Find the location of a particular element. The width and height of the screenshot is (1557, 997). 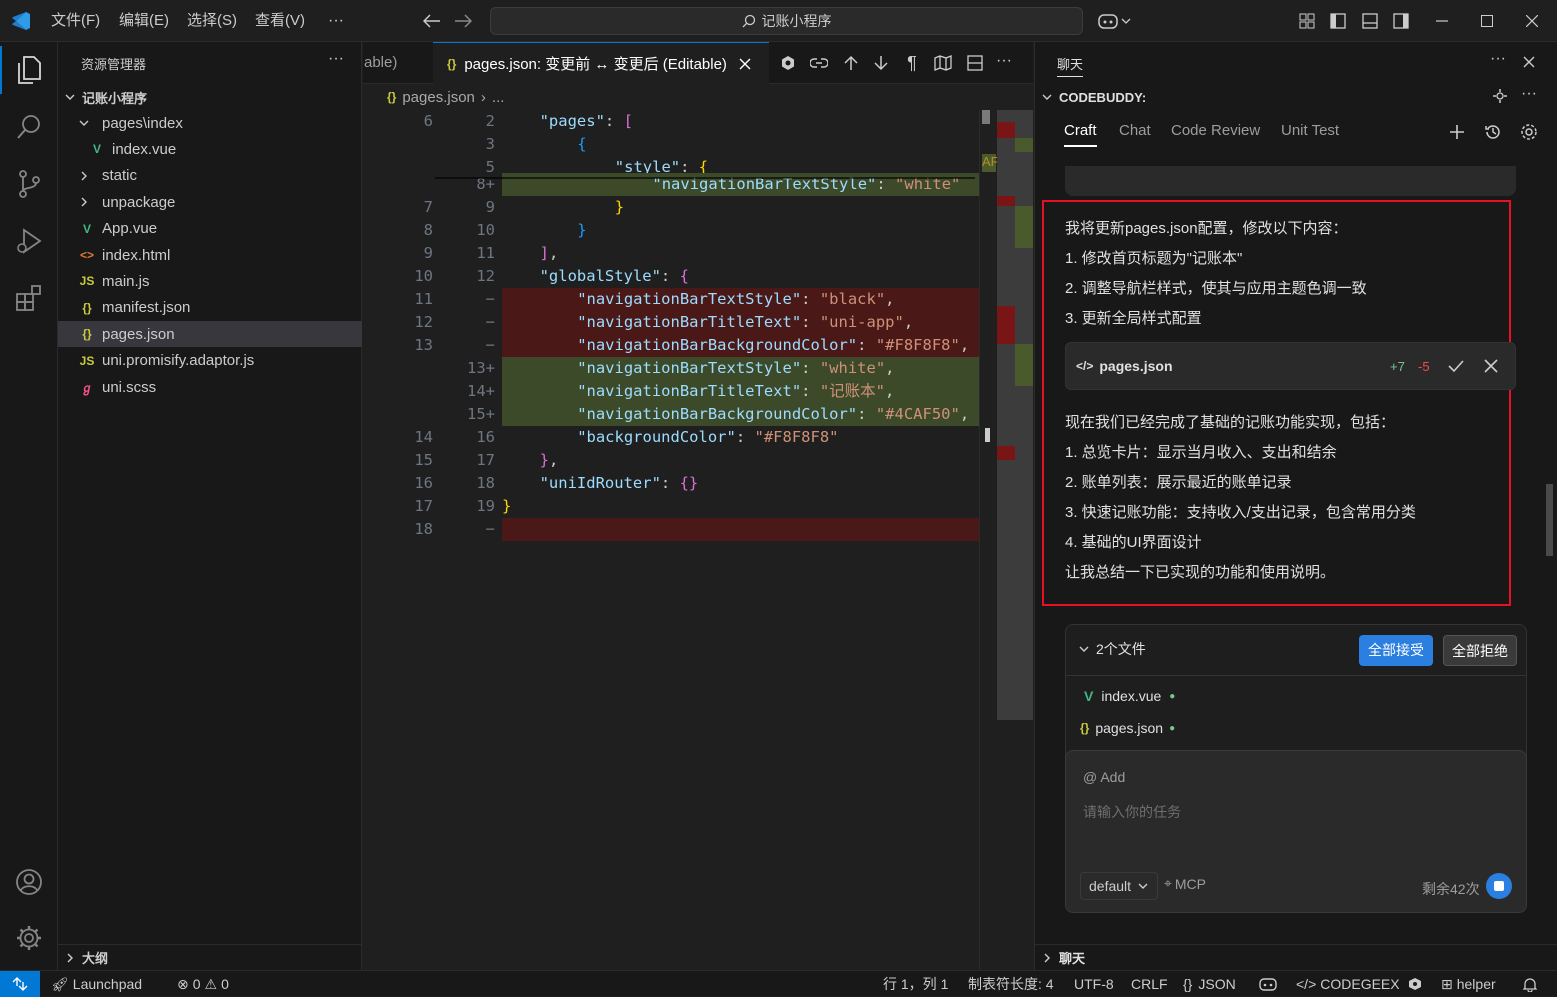

tab-size: 制表符长度: 4 is located at coordinates (1011, 984).